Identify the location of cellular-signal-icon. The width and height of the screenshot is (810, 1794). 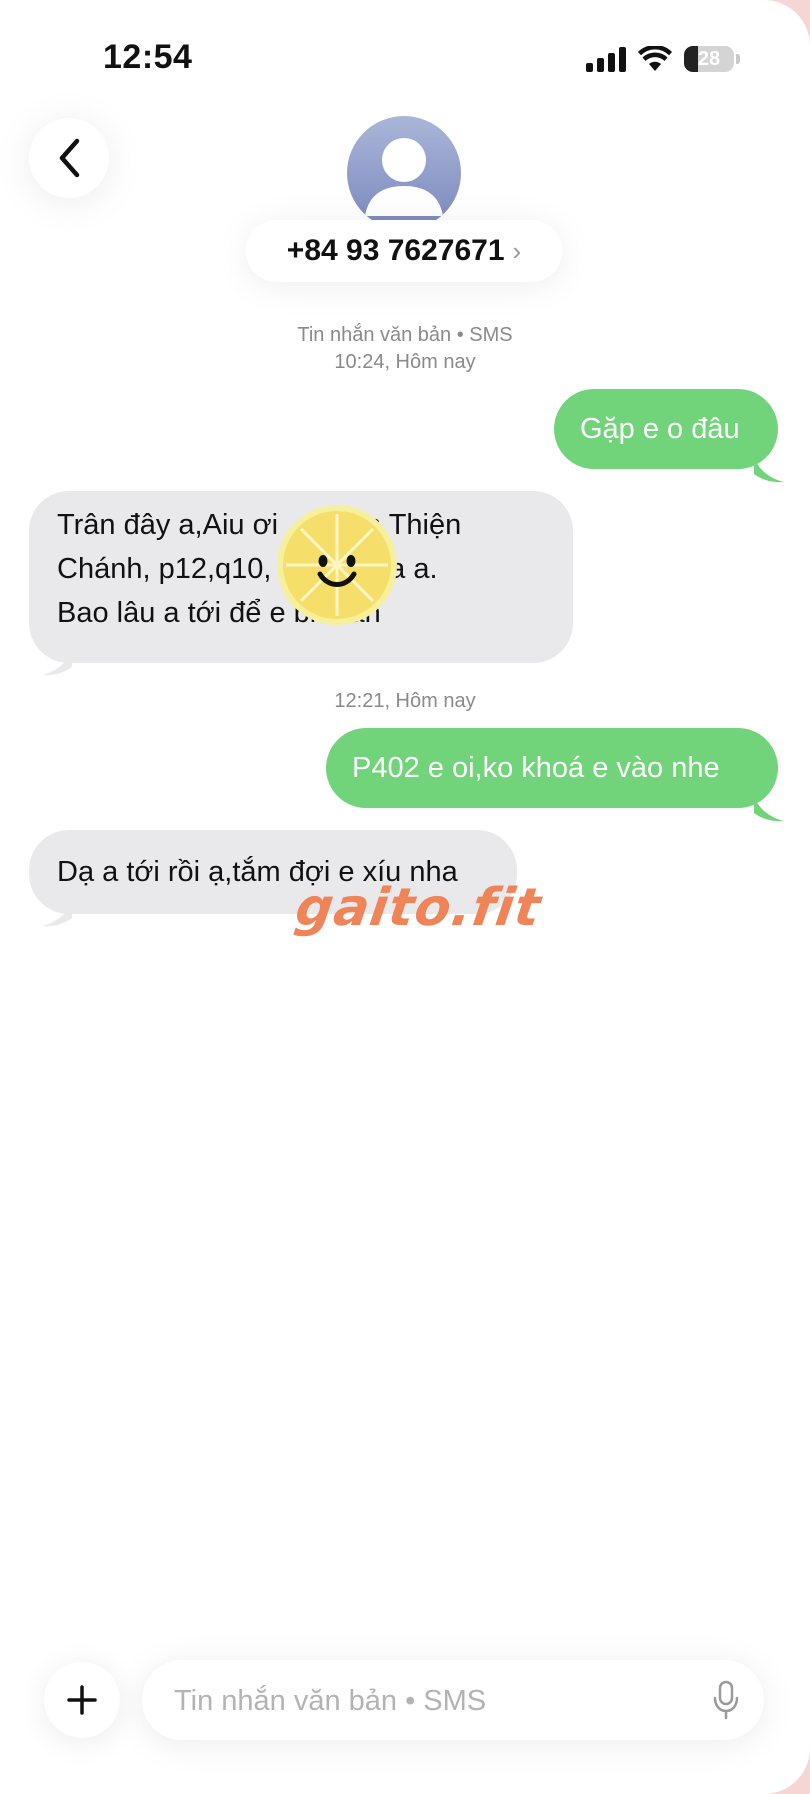
(606, 59).